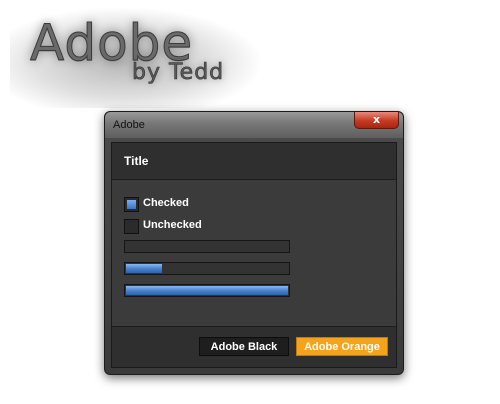 This screenshot has width=500, height=404. I want to click on adobe-orange-button: Adobe Orange, so click(342, 346).